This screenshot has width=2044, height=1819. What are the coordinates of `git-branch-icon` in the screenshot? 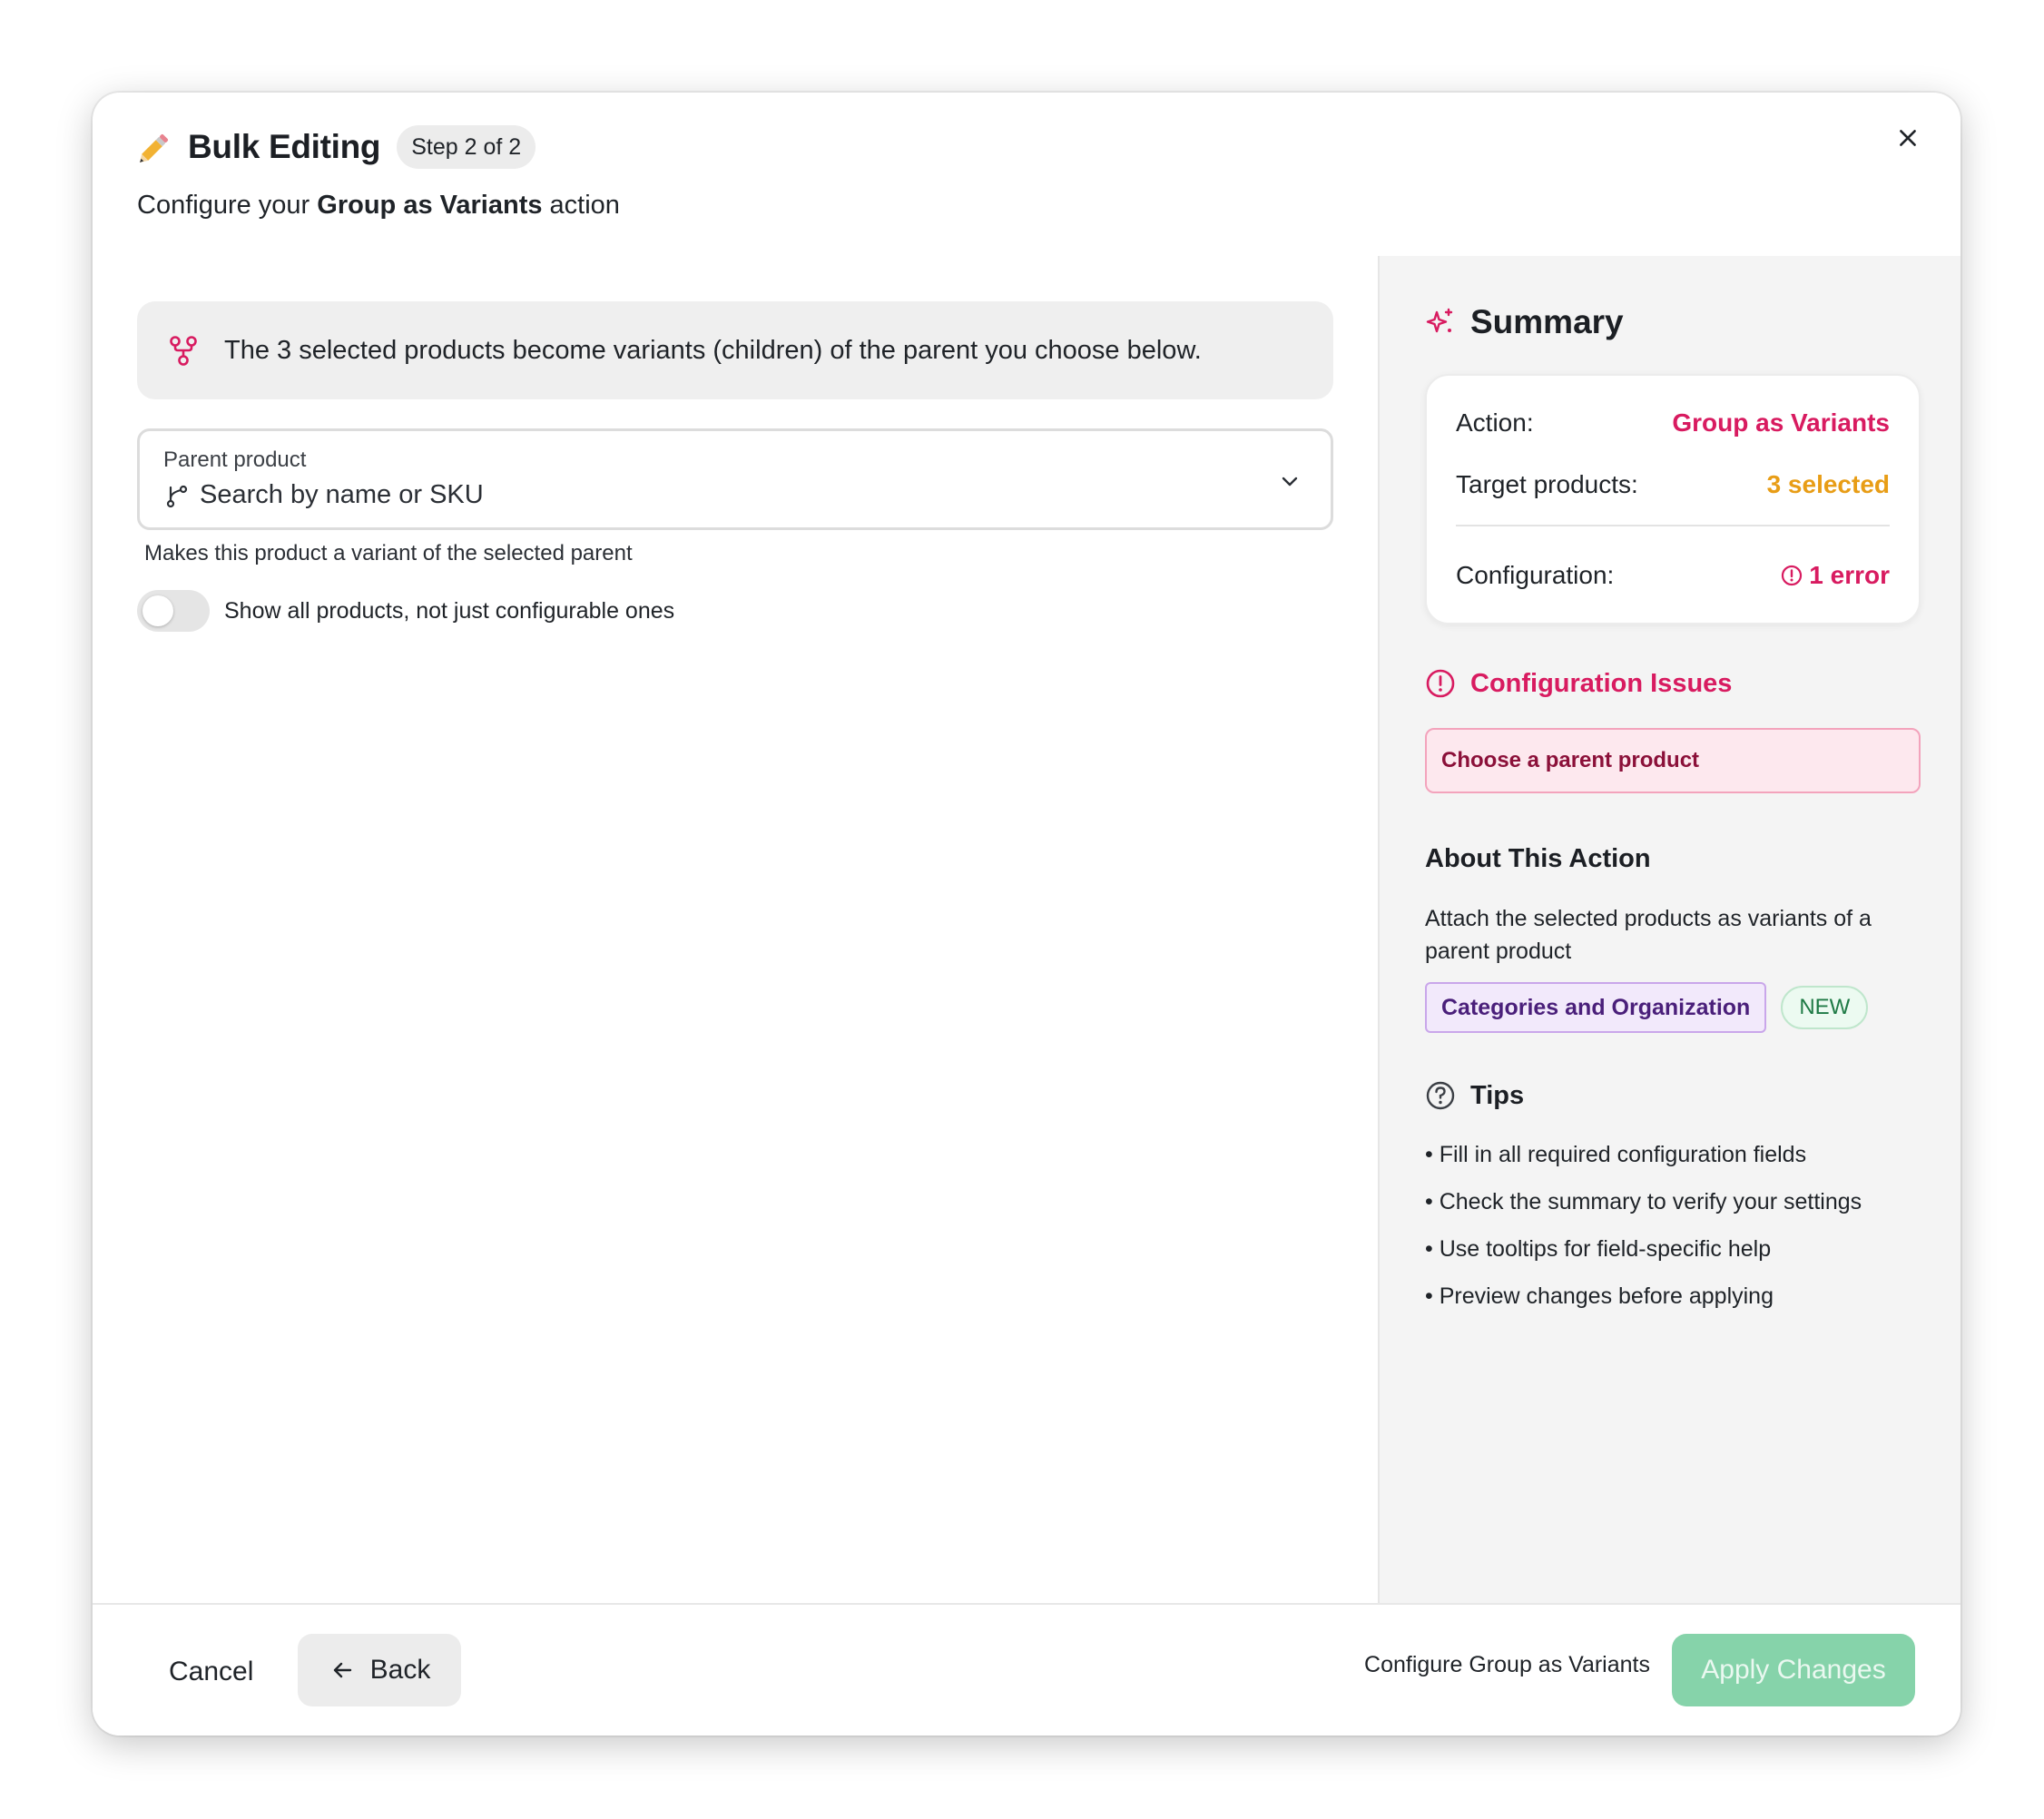 It's located at (177, 496).